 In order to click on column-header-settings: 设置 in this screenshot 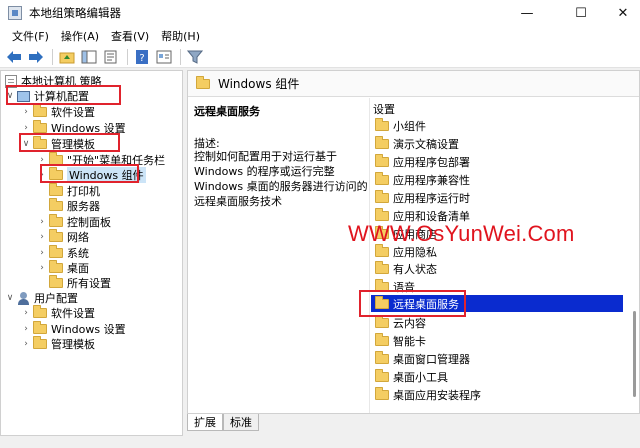, I will do `click(384, 109)`.